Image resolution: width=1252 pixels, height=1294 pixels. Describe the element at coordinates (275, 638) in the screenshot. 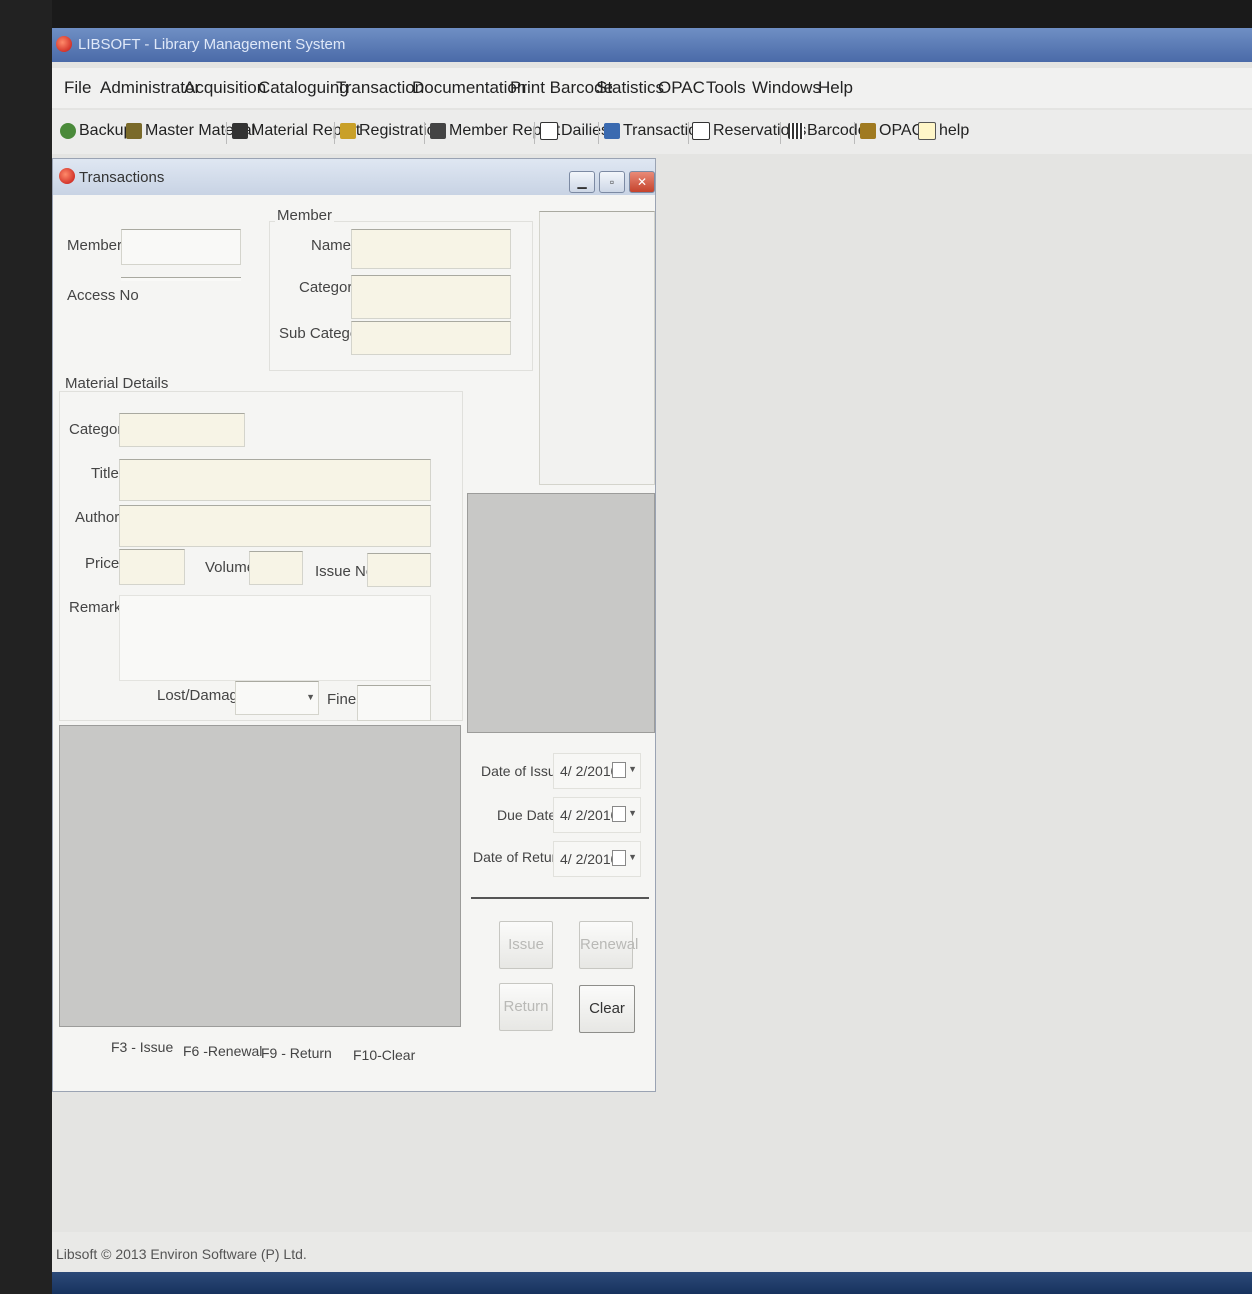

I see `remarks-textarea` at that location.